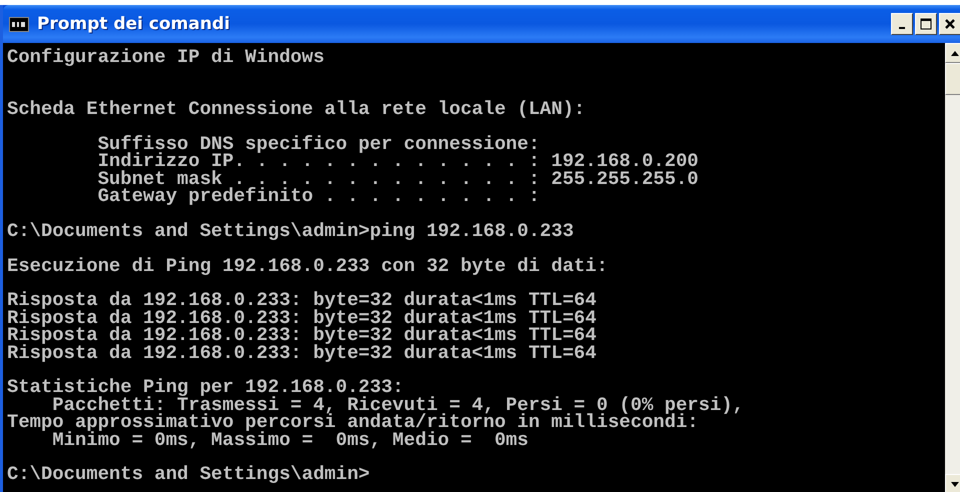 Image resolution: width=960 pixels, height=492 pixels. Describe the element at coordinates (166, 57) in the screenshot. I see `console-line: Configurazione IP di Windows` at that location.